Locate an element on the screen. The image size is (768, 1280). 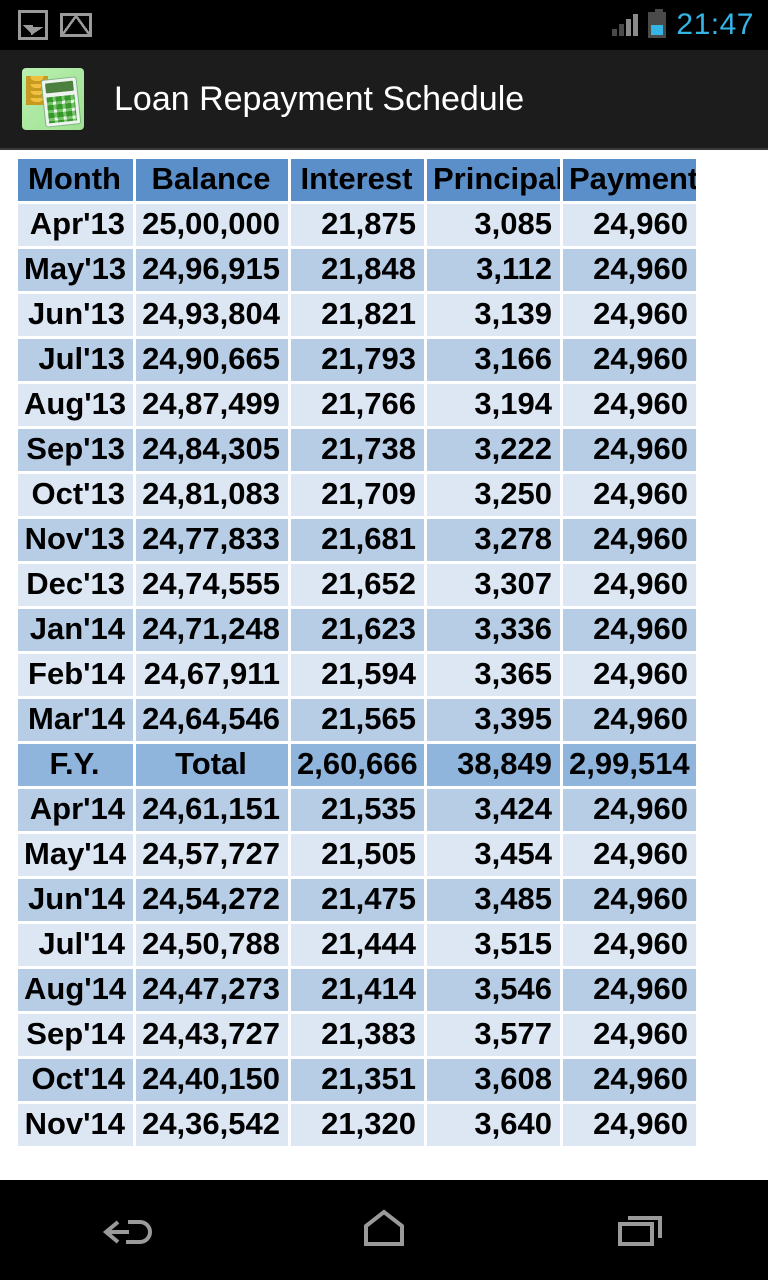
cell-interest: 21,623 is located at coordinates (357, 630).